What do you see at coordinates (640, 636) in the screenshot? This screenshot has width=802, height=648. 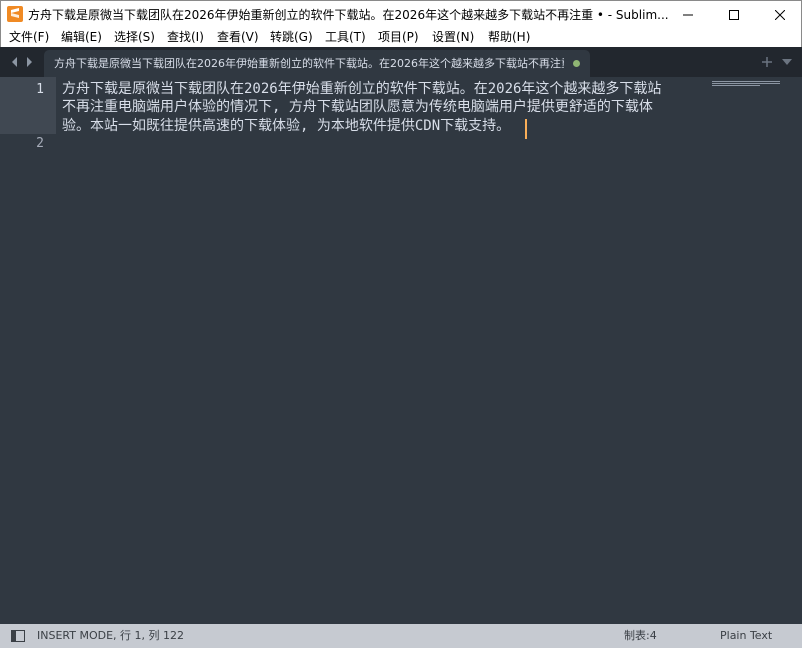 I see `status-tab-size: 制表:4` at bounding box center [640, 636].